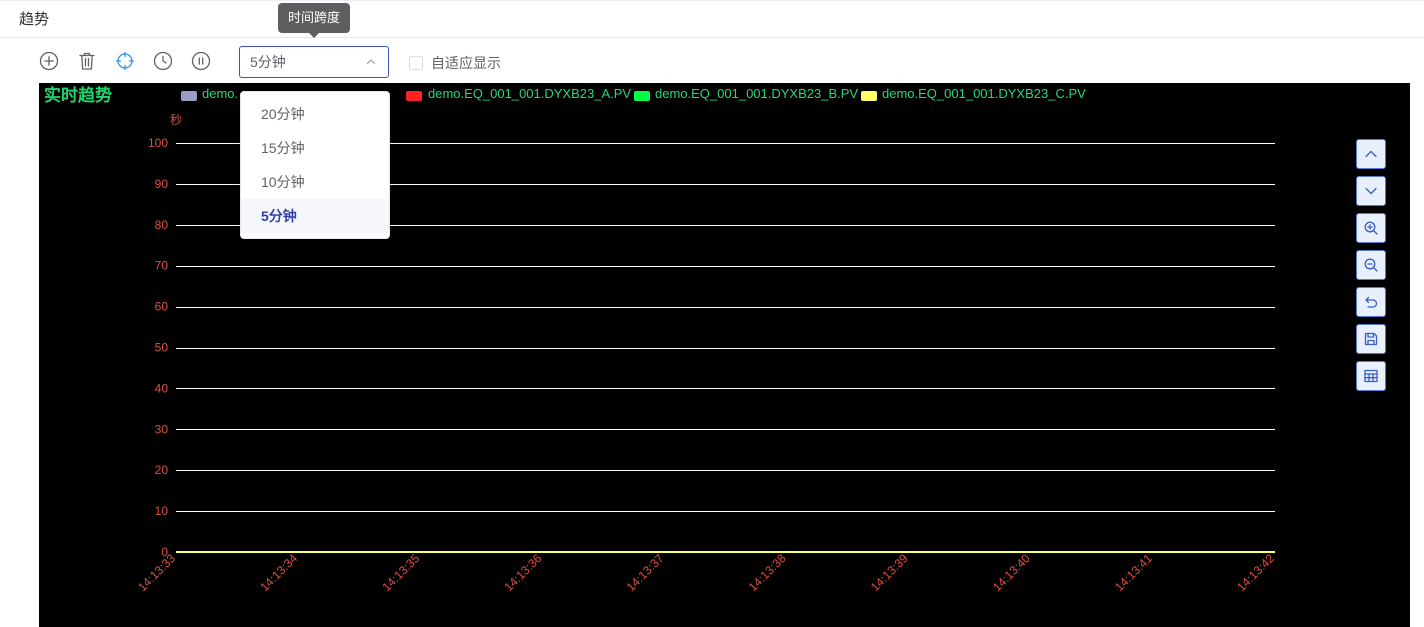  What do you see at coordinates (416, 63) in the screenshot?
I see `auto-fit-checkbox` at bounding box center [416, 63].